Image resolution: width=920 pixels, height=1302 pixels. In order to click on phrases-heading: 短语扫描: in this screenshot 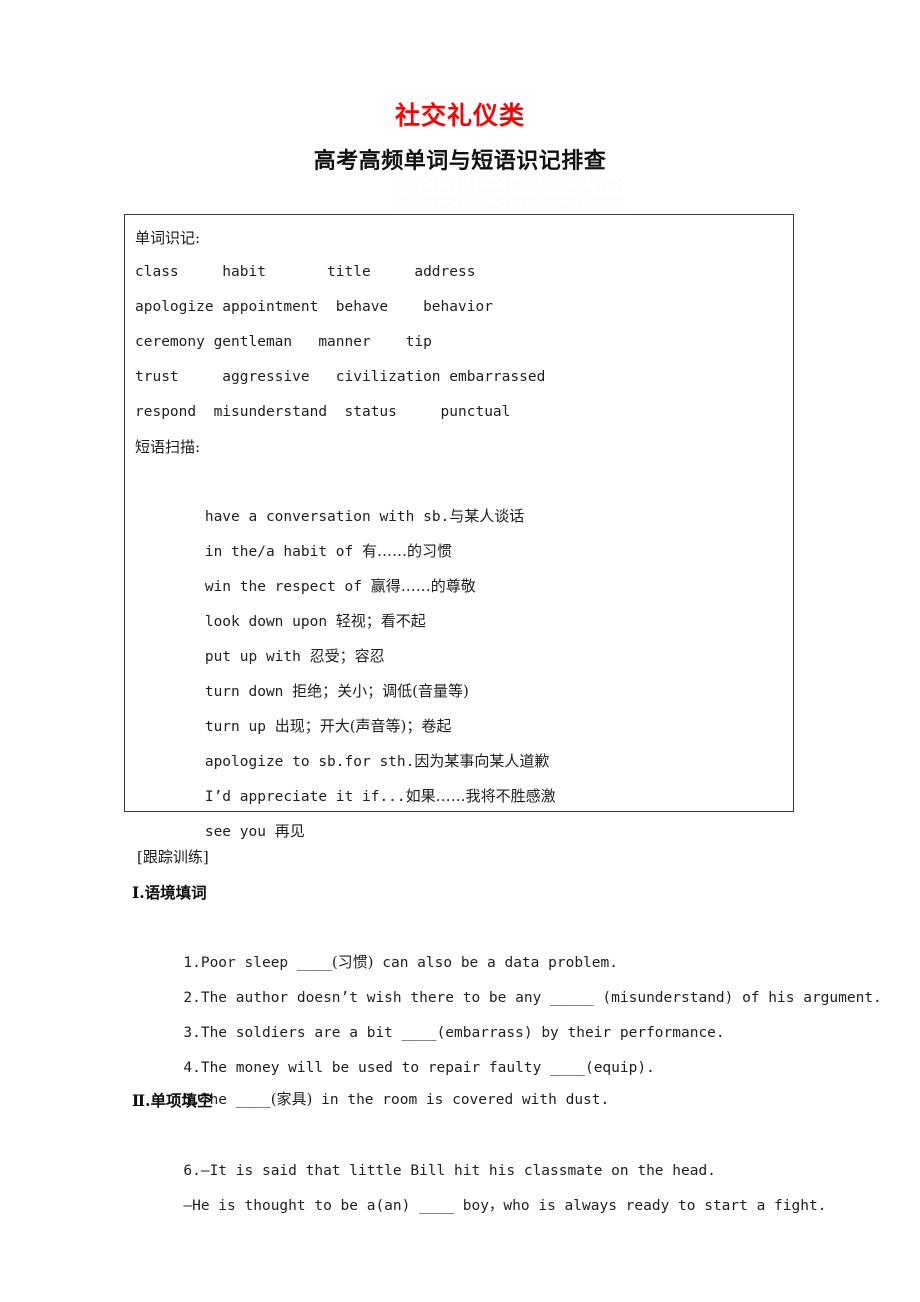, I will do `click(168, 447)`.